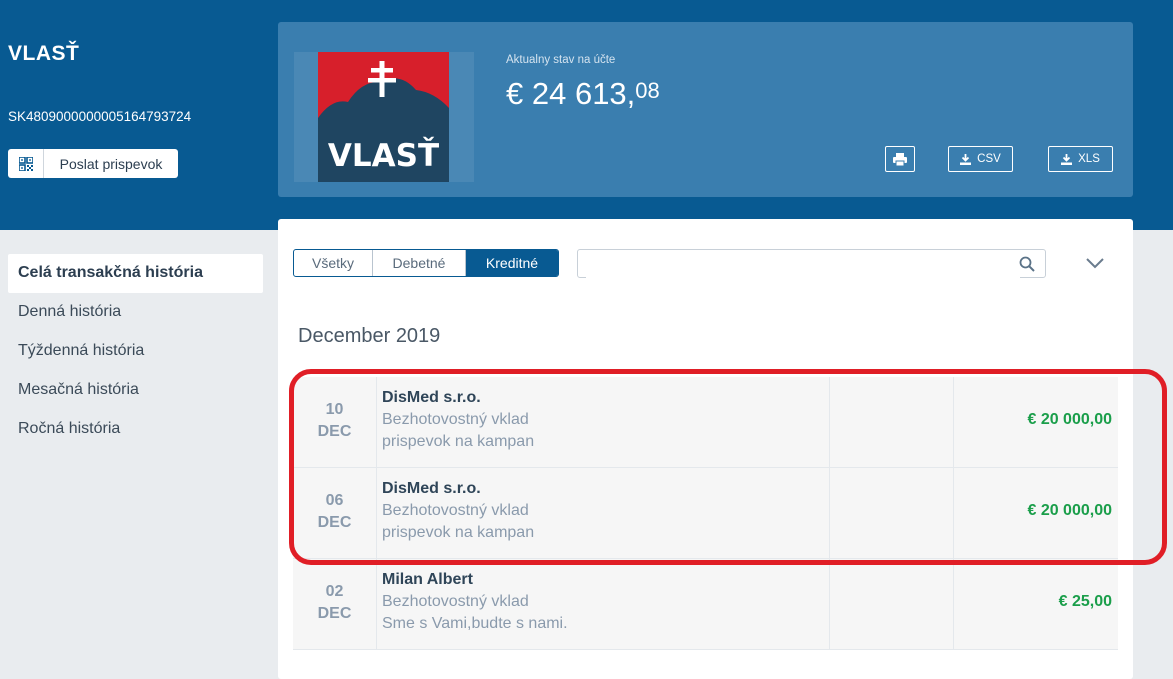 Image resolution: width=1173 pixels, height=679 pixels. What do you see at coordinates (1095, 263) in the screenshot?
I see `chevron-down-icon` at bounding box center [1095, 263].